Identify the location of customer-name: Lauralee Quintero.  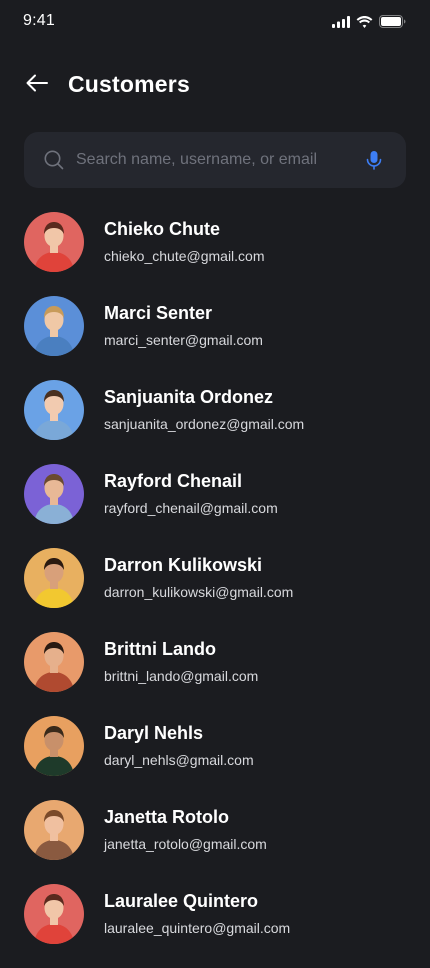
(181, 901).